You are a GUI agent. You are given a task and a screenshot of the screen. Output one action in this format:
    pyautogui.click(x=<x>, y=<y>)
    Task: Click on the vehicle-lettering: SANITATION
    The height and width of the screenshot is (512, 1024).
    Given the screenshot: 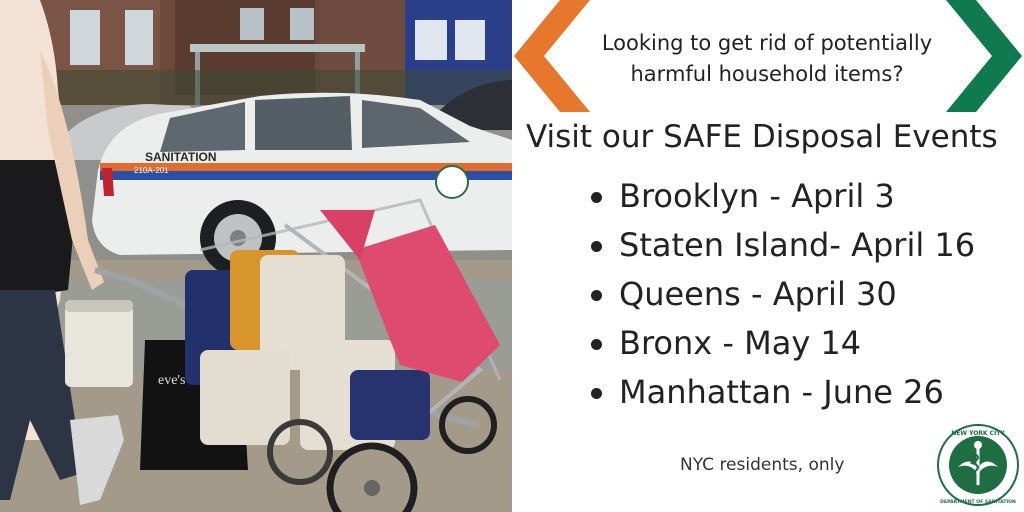 What is the action you would take?
    pyautogui.click(x=181, y=157)
    